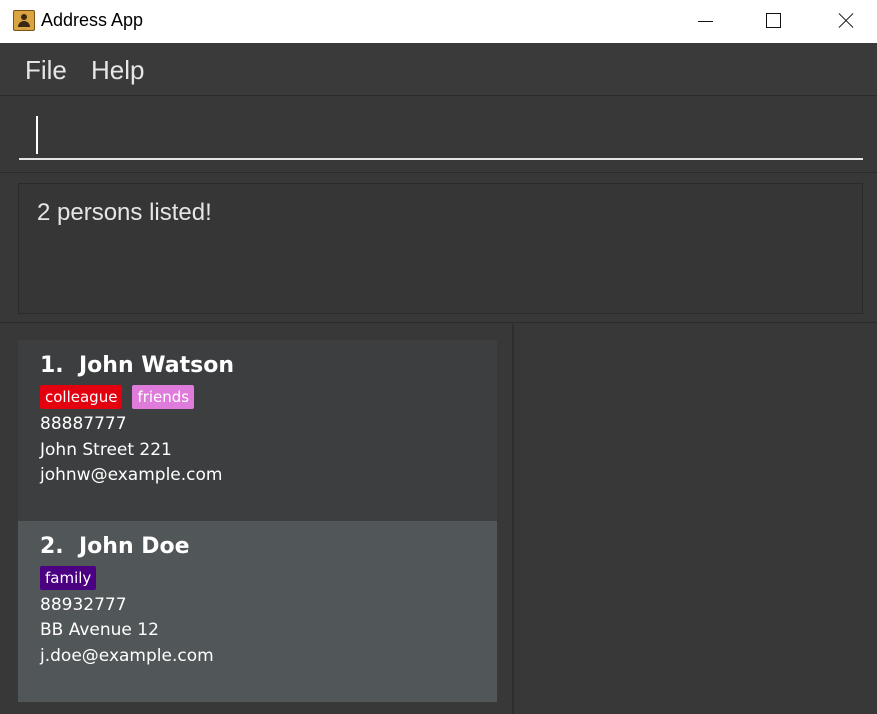 The width and height of the screenshot is (877, 714). I want to click on tag-list: family, so click(68, 578).